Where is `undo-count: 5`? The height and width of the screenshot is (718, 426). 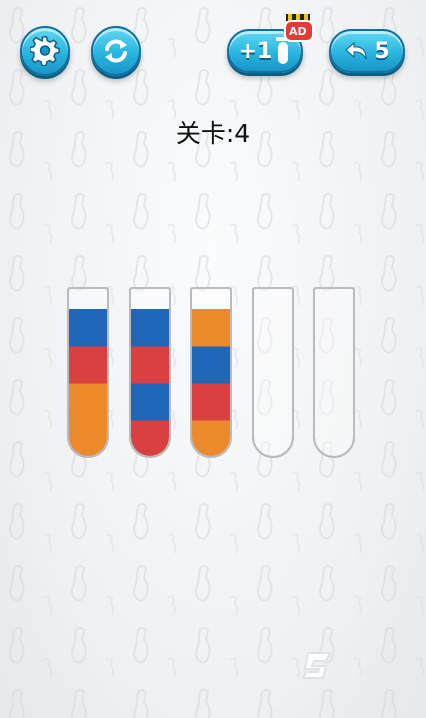 undo-count: 5 is located at coordinates (382, 51).